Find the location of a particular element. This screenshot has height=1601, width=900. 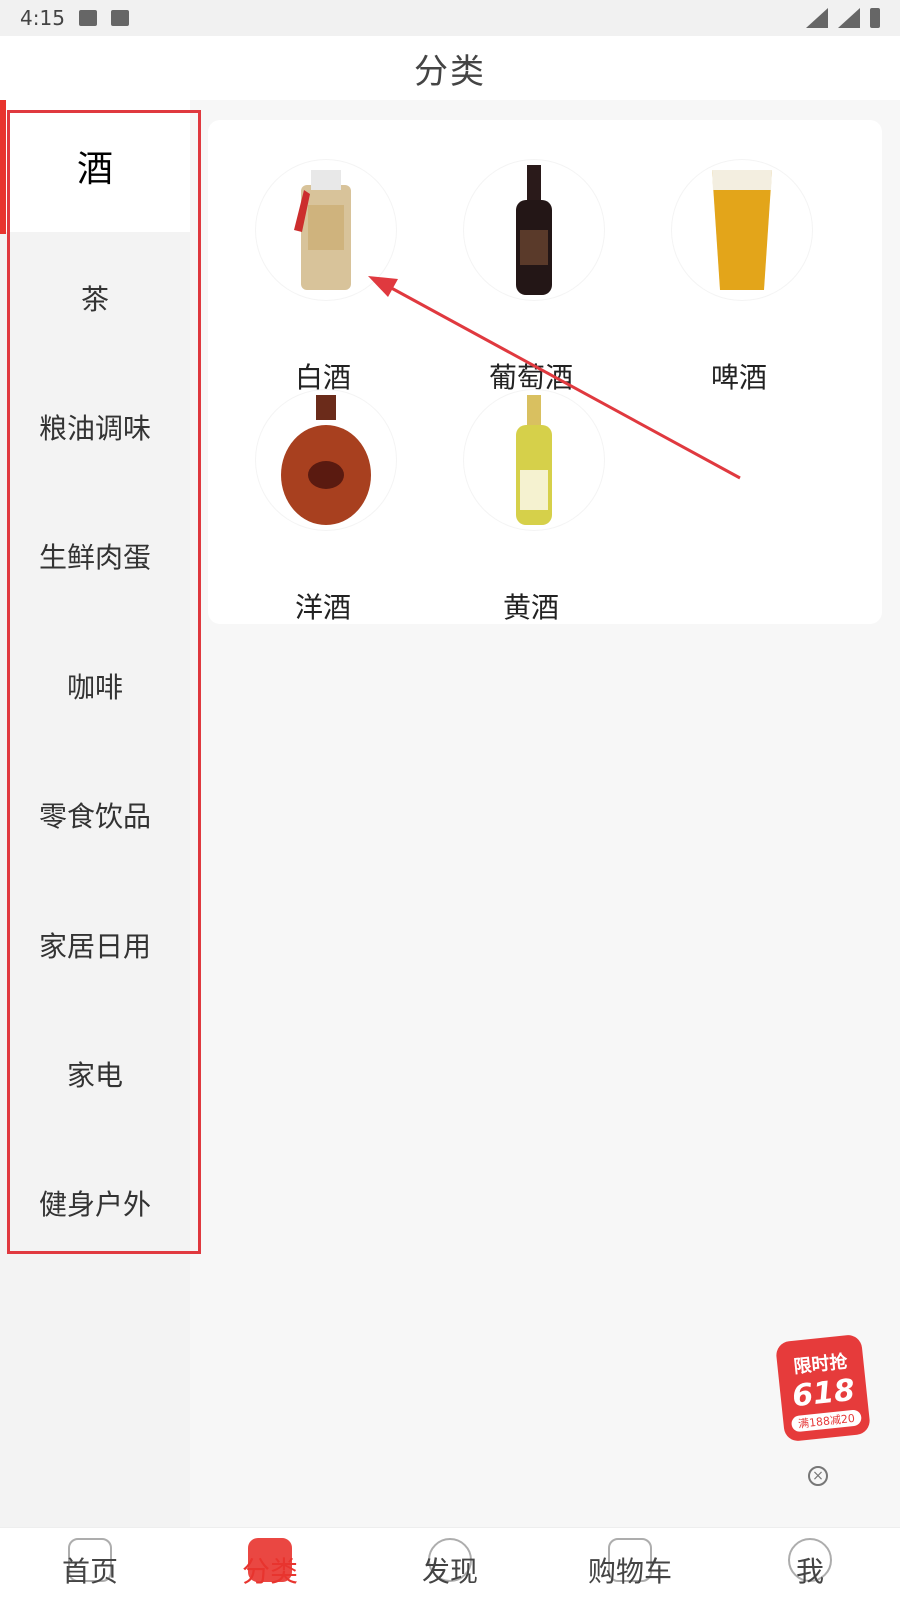

sidebar-item-fitness: 健身户外 is located at coordinates (95, 1203).